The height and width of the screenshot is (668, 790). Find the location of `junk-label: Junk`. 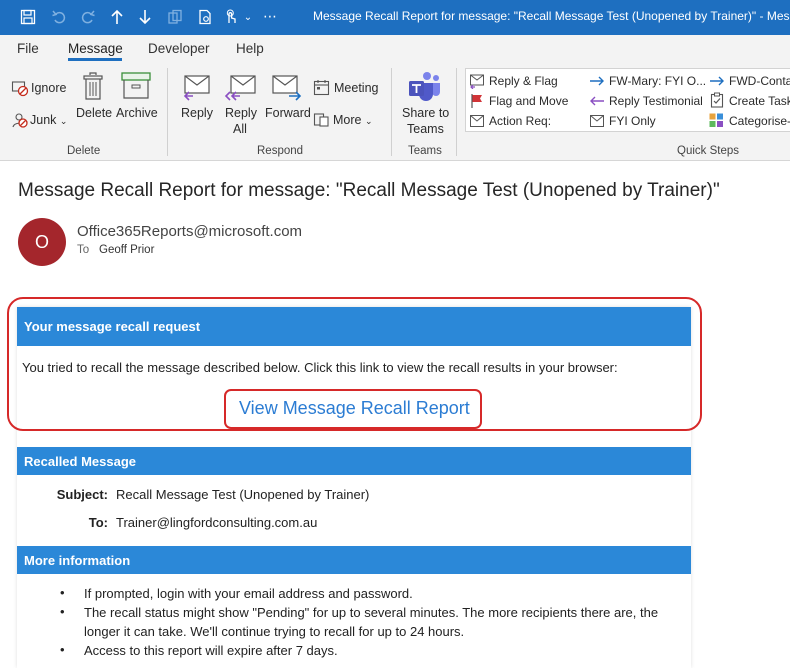

junk-label: Junk is located at coordinates (43, 120).